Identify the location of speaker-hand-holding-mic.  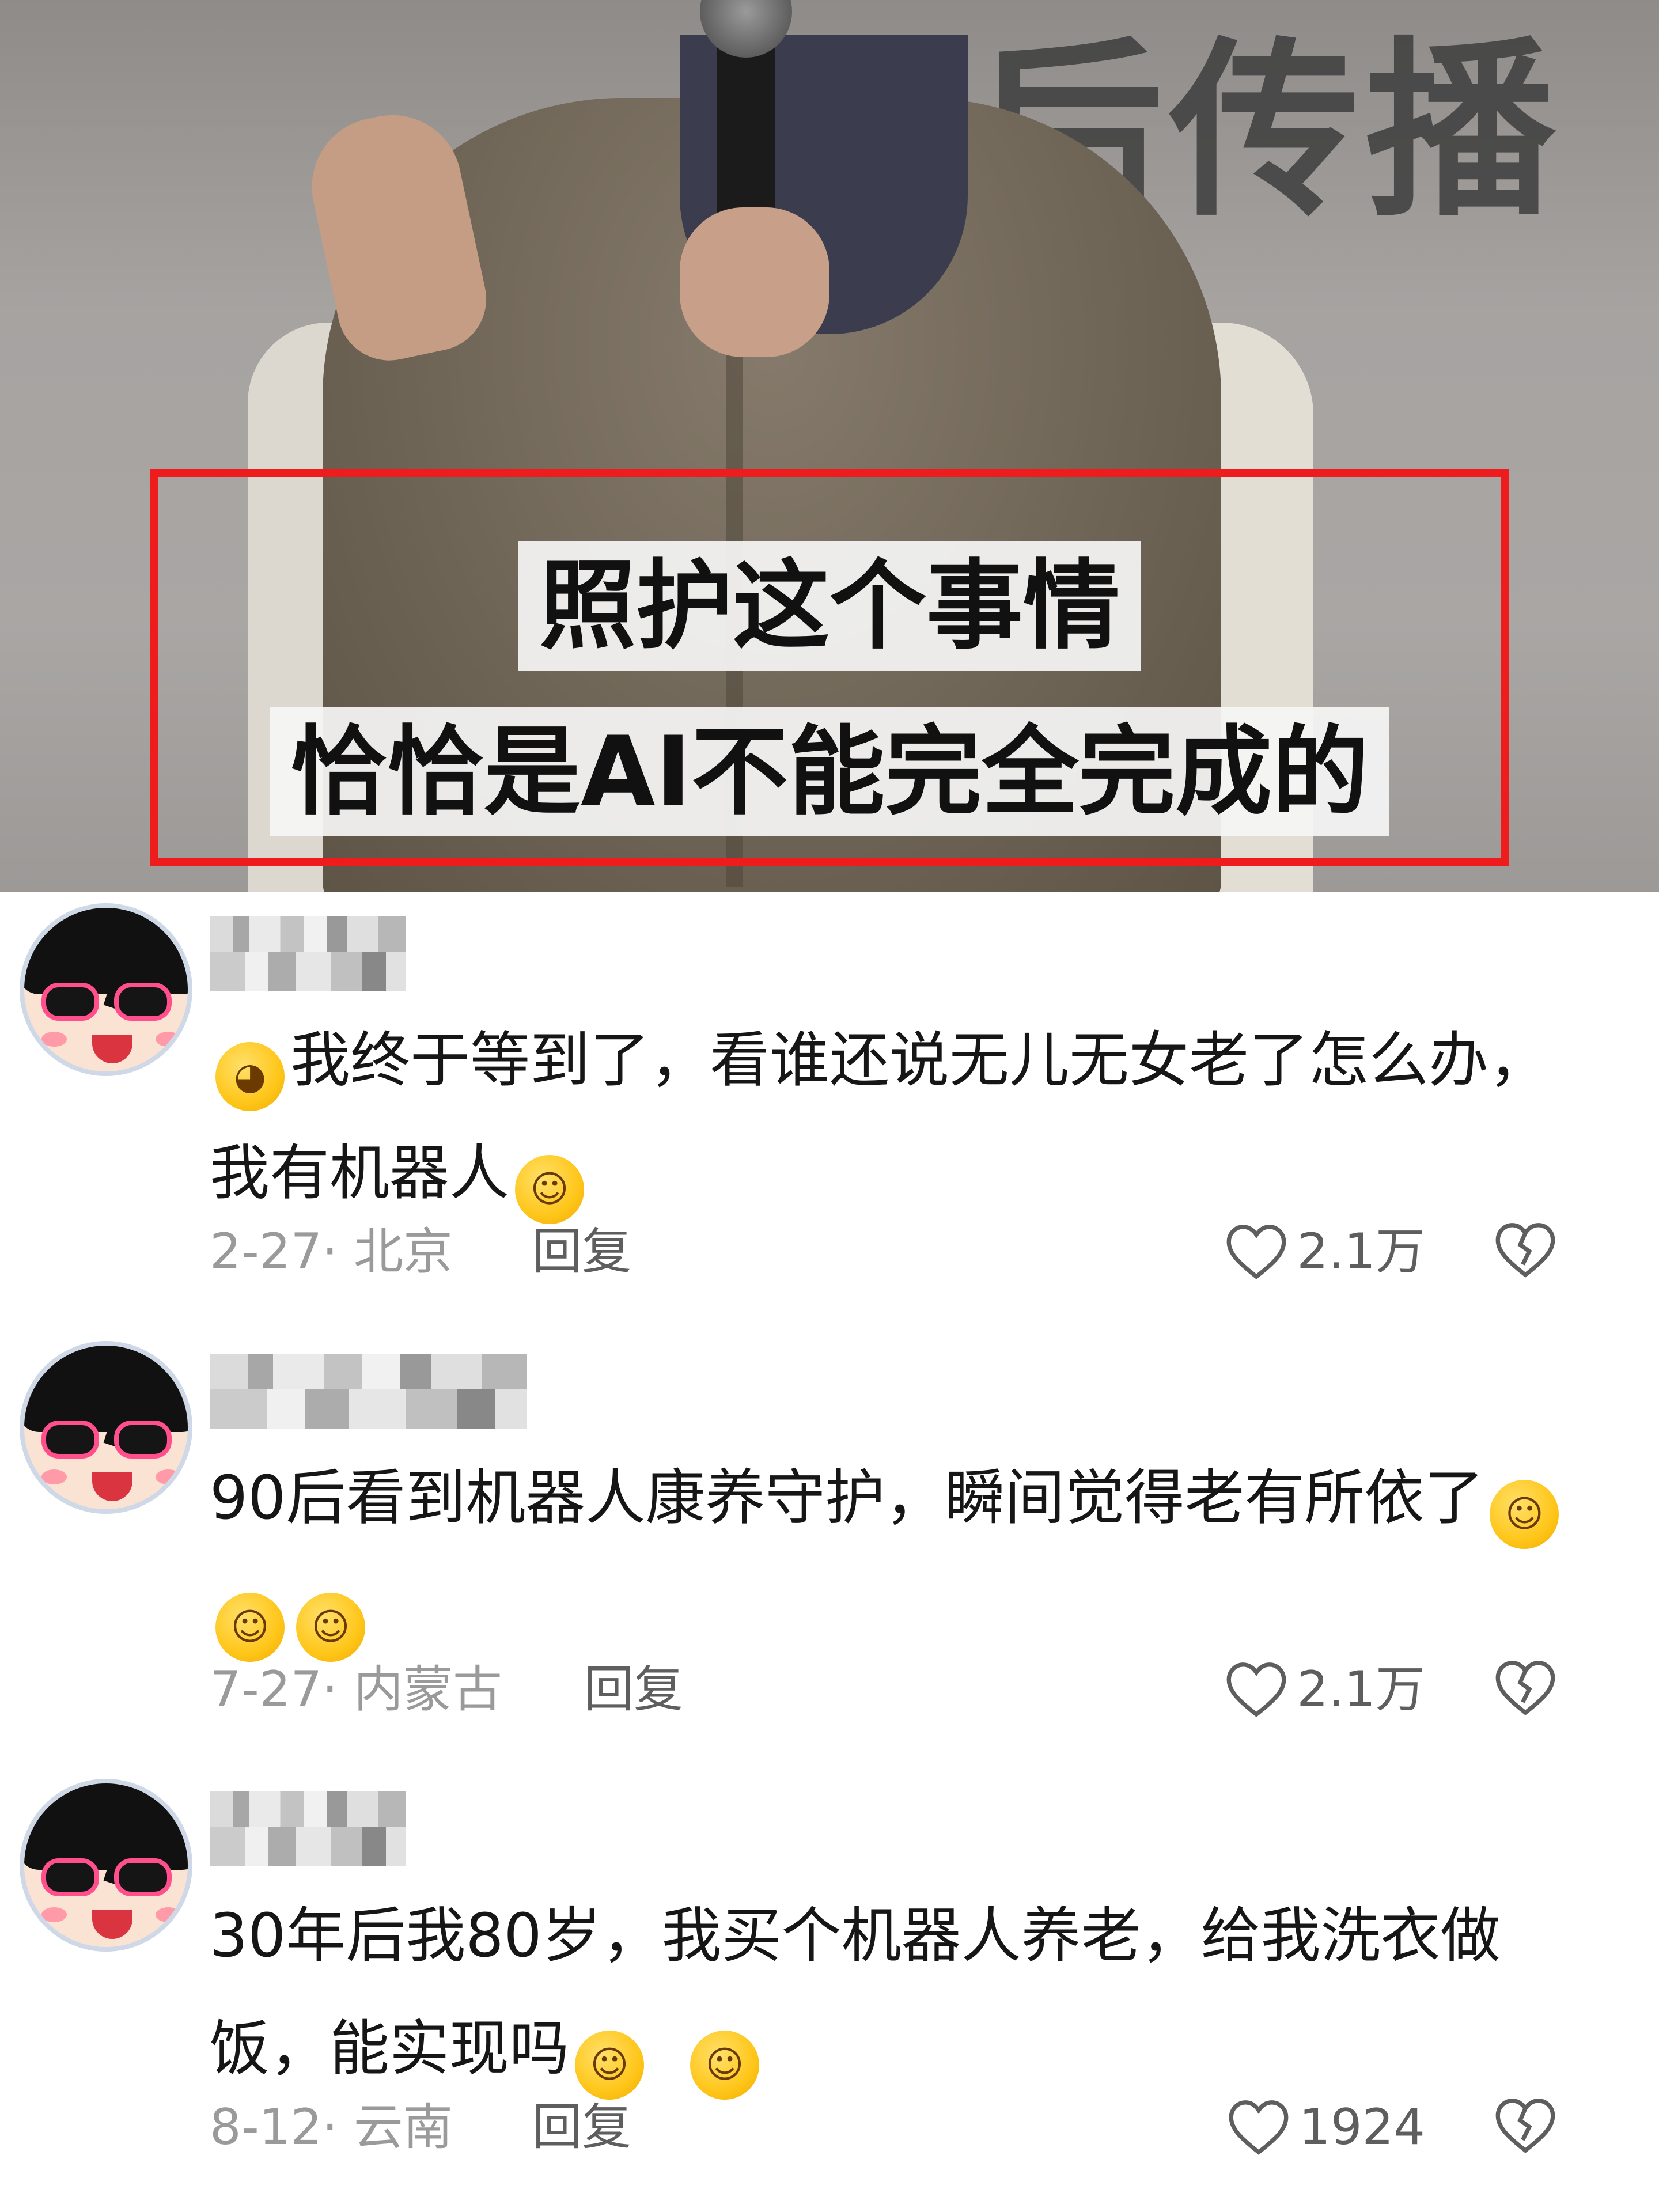
(755, 282).